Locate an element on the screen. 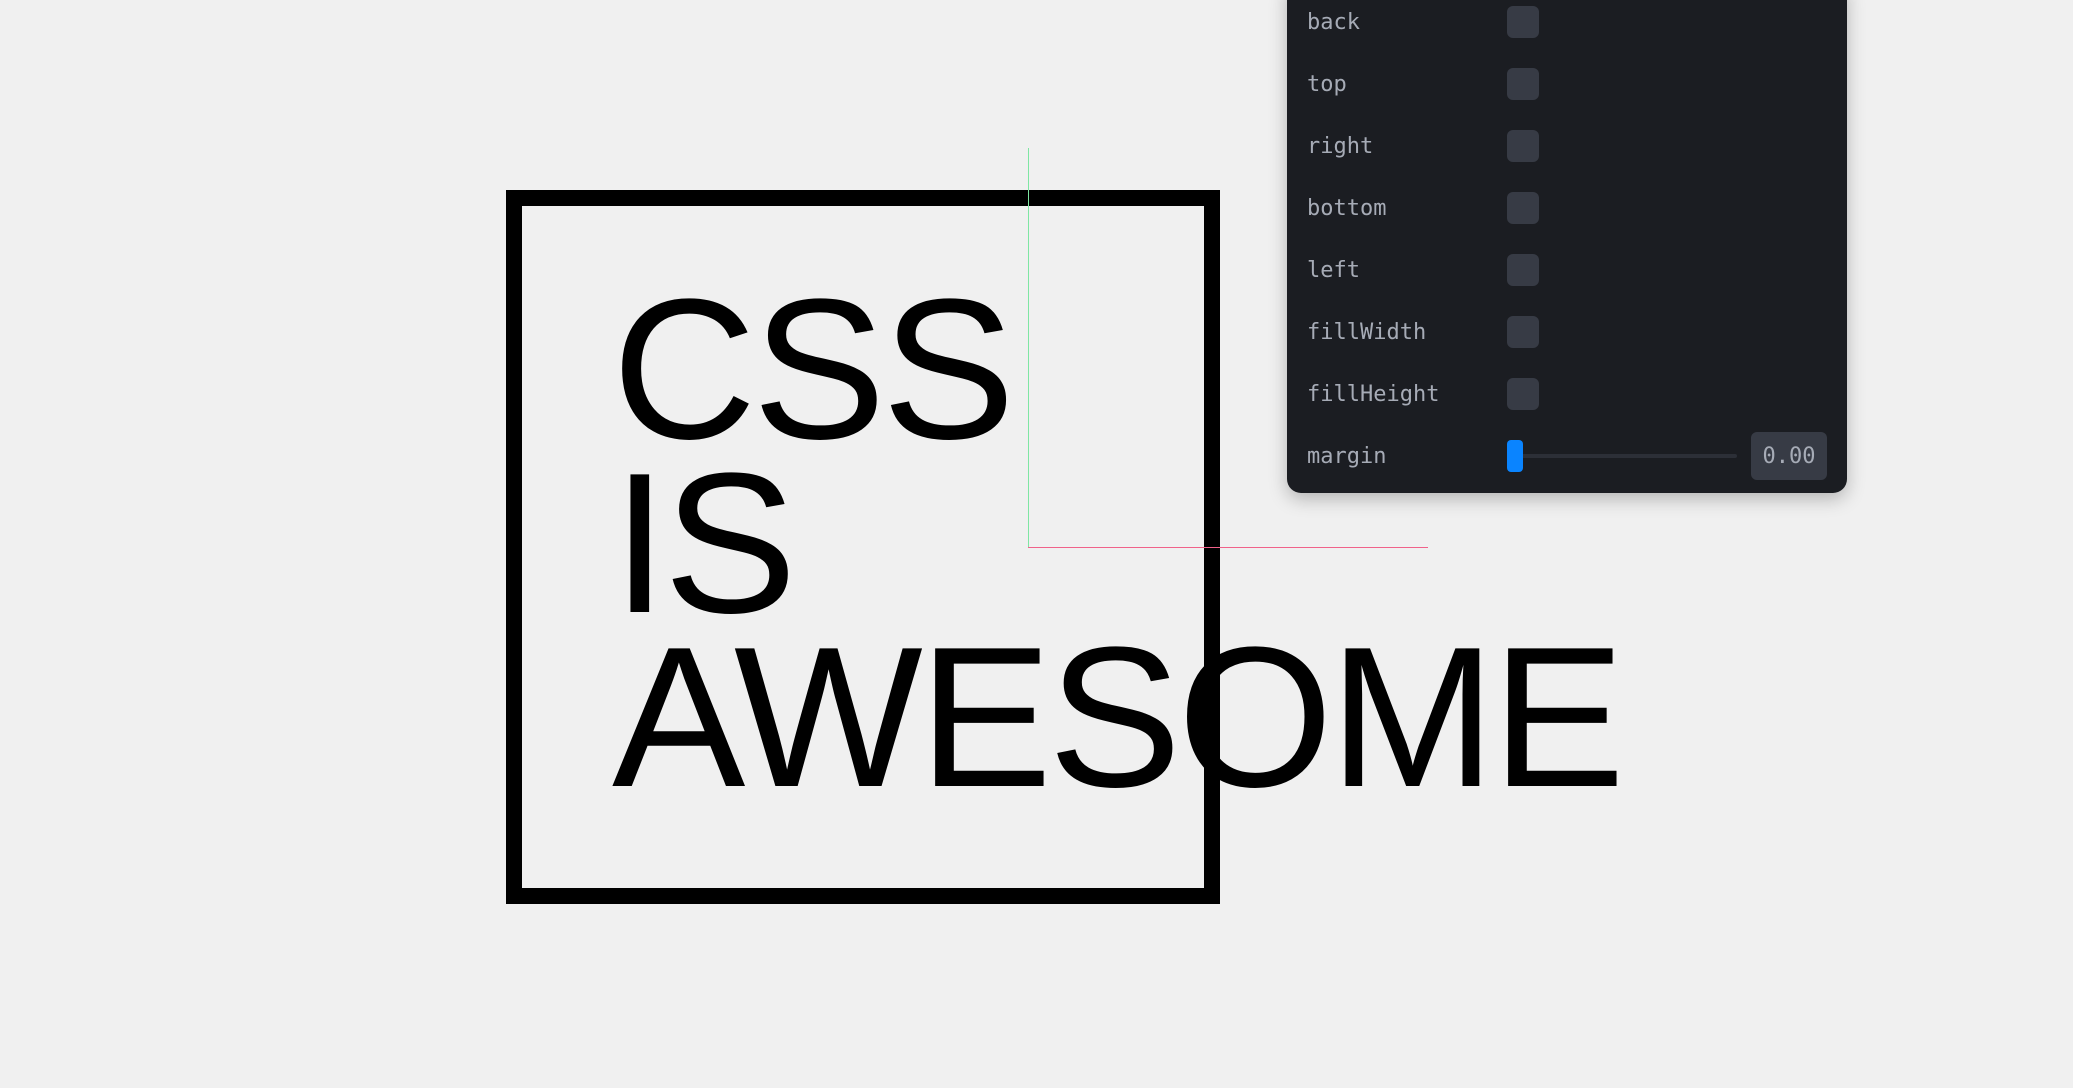  control-row-top: top is located at coordinates (1567, 84).